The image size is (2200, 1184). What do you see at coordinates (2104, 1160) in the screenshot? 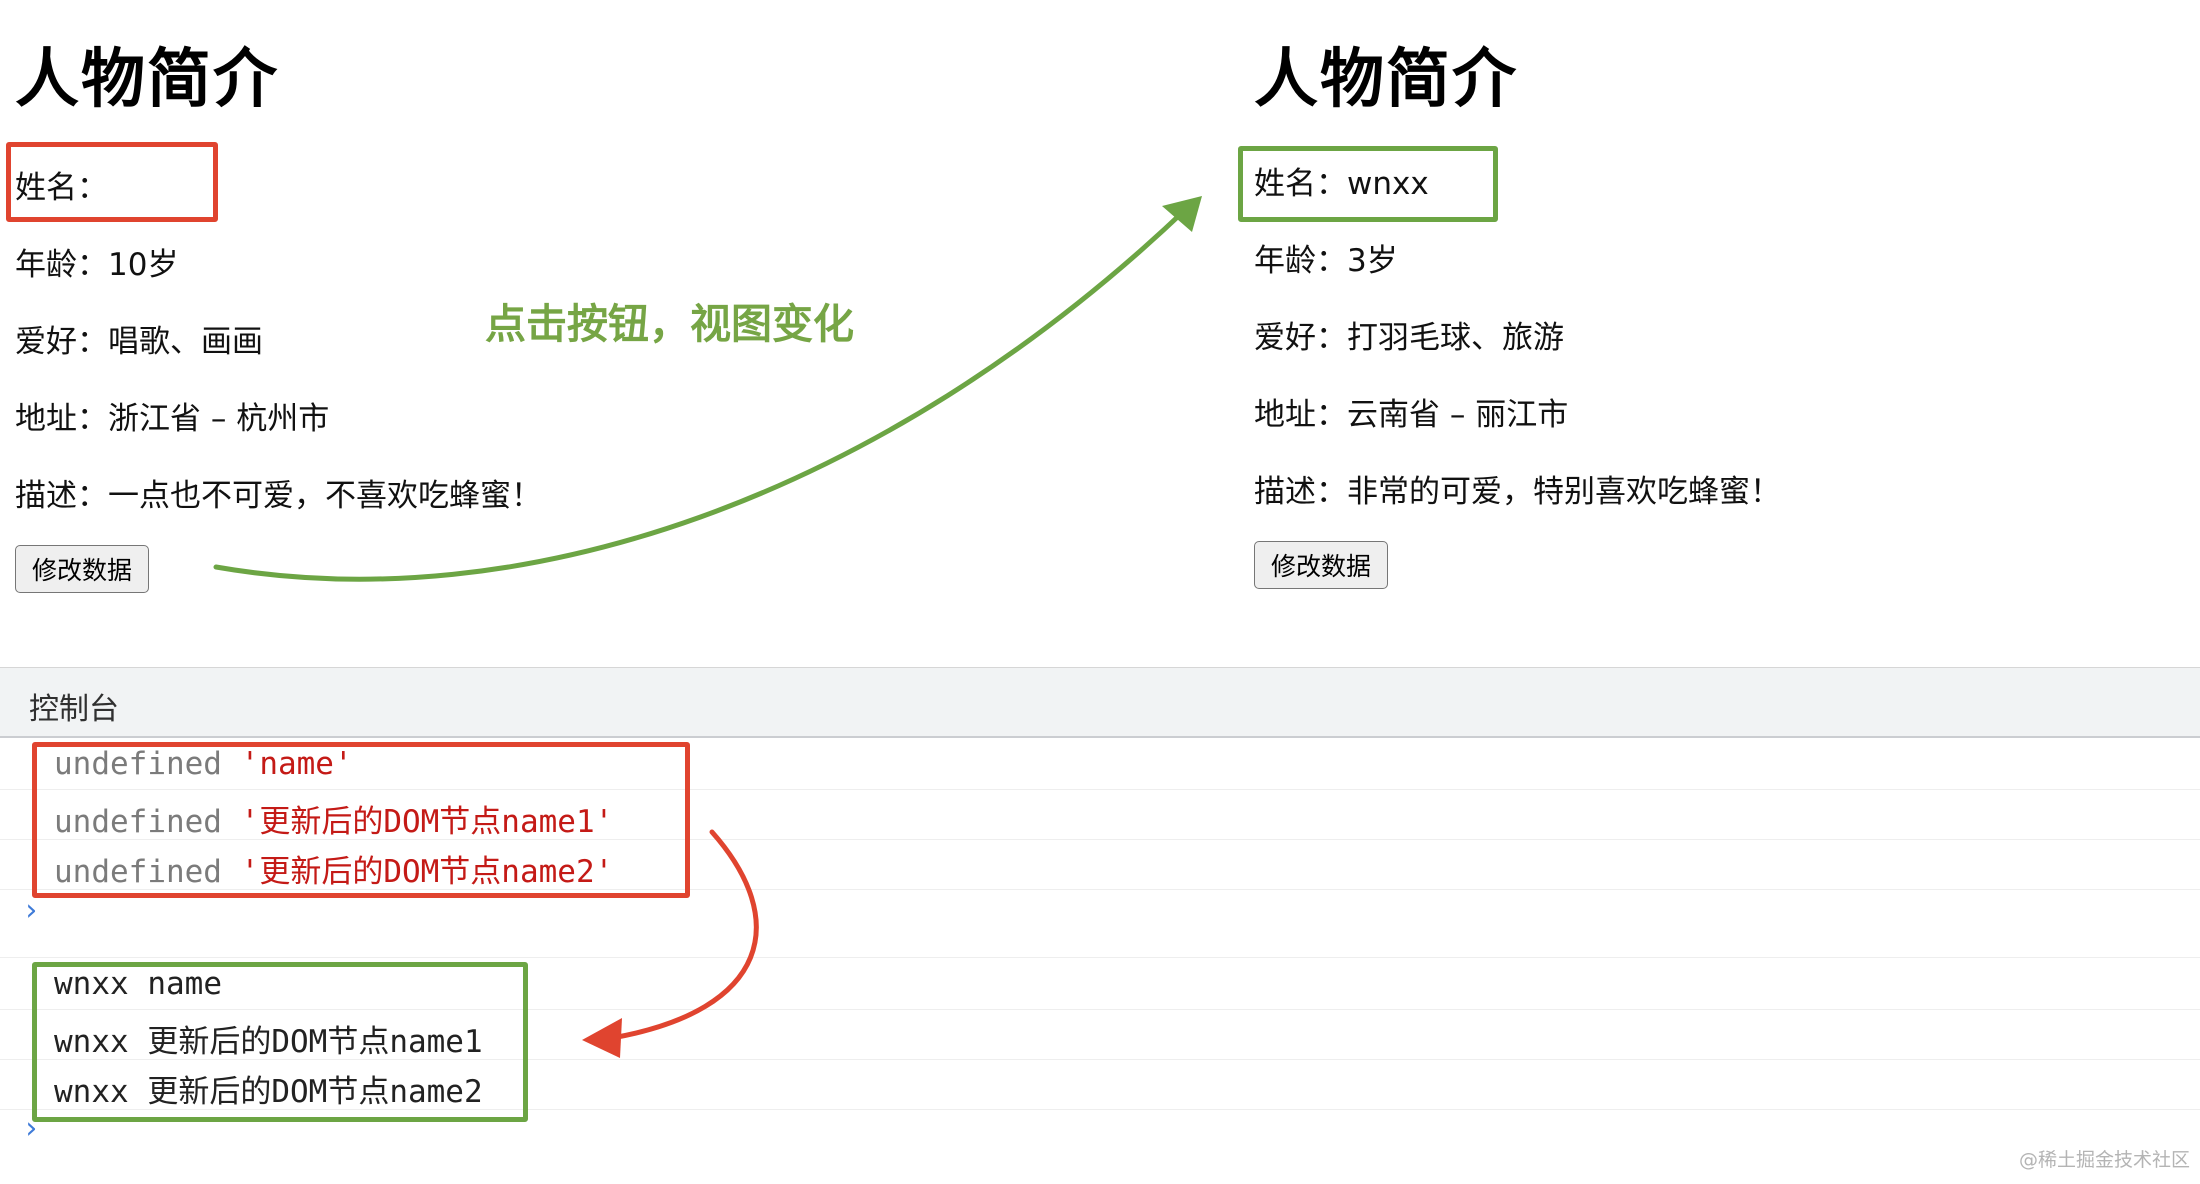
I see `watermark: @稀土掘金技术社区` at bounding box center [2104, 1160].